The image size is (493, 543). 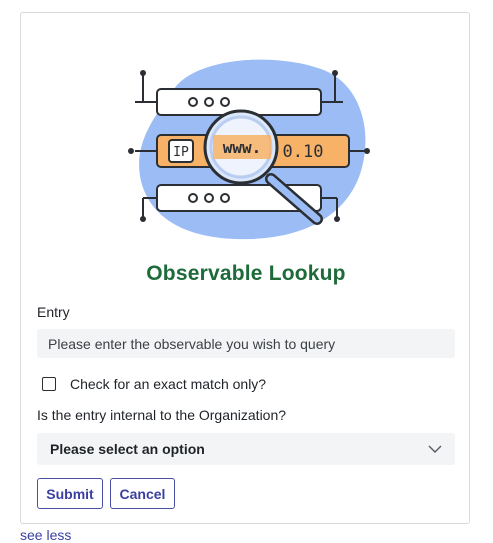 What do you see at coordinates (53, 312) in the screenshot?
I see `entry-label: Entry` at bounding box center [53, 312].